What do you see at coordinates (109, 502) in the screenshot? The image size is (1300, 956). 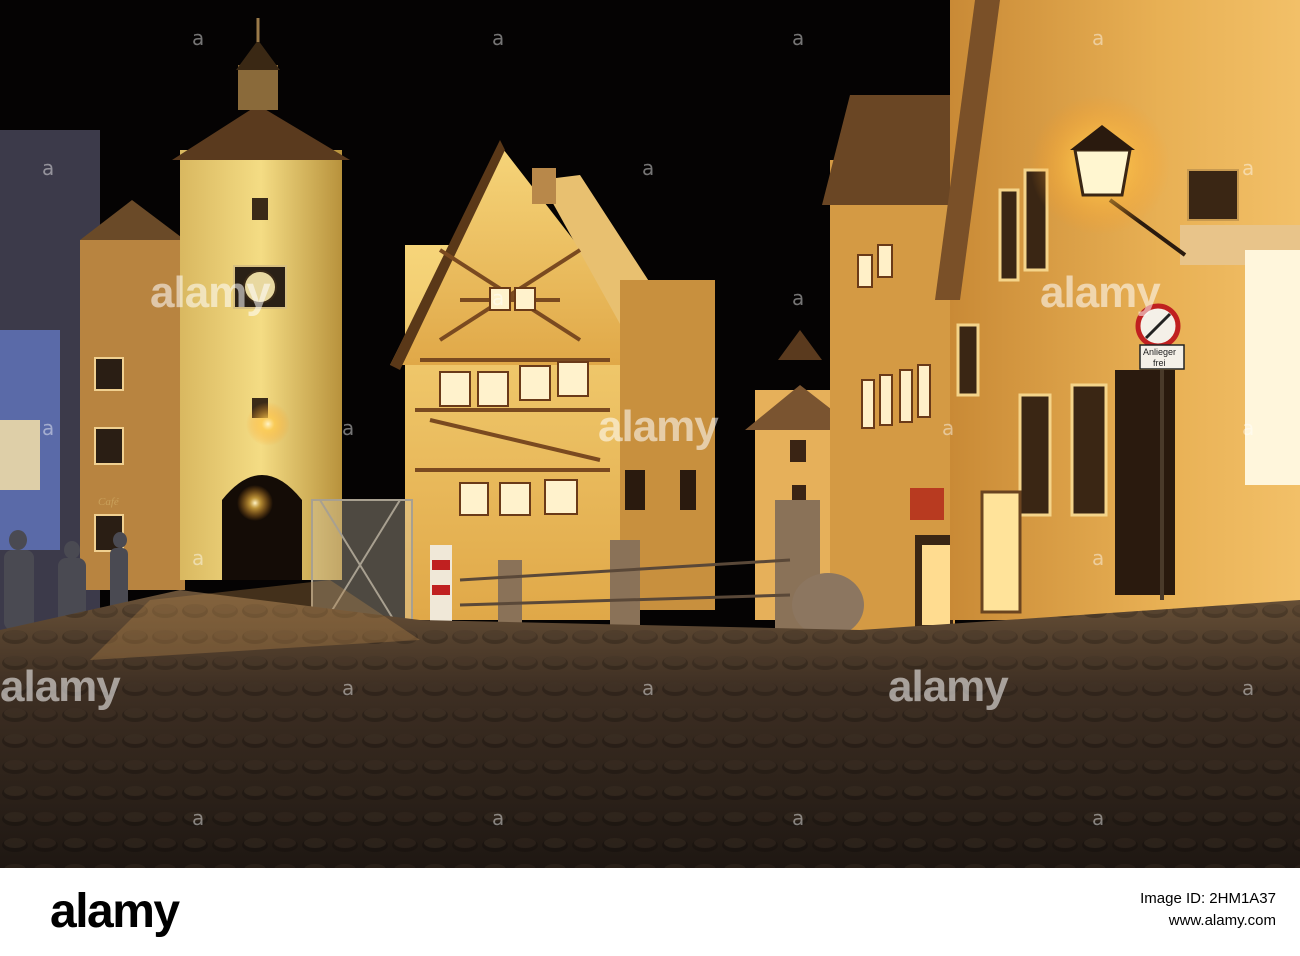 I see `cafe-sign: Café` at bounding box center [109, 502].